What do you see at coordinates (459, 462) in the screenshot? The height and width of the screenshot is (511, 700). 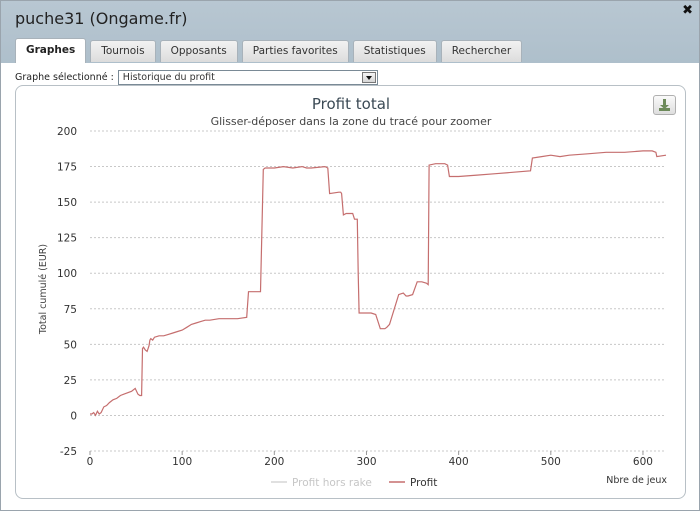 I see `x-tick-label: 400` at bounding box center [459, 462].